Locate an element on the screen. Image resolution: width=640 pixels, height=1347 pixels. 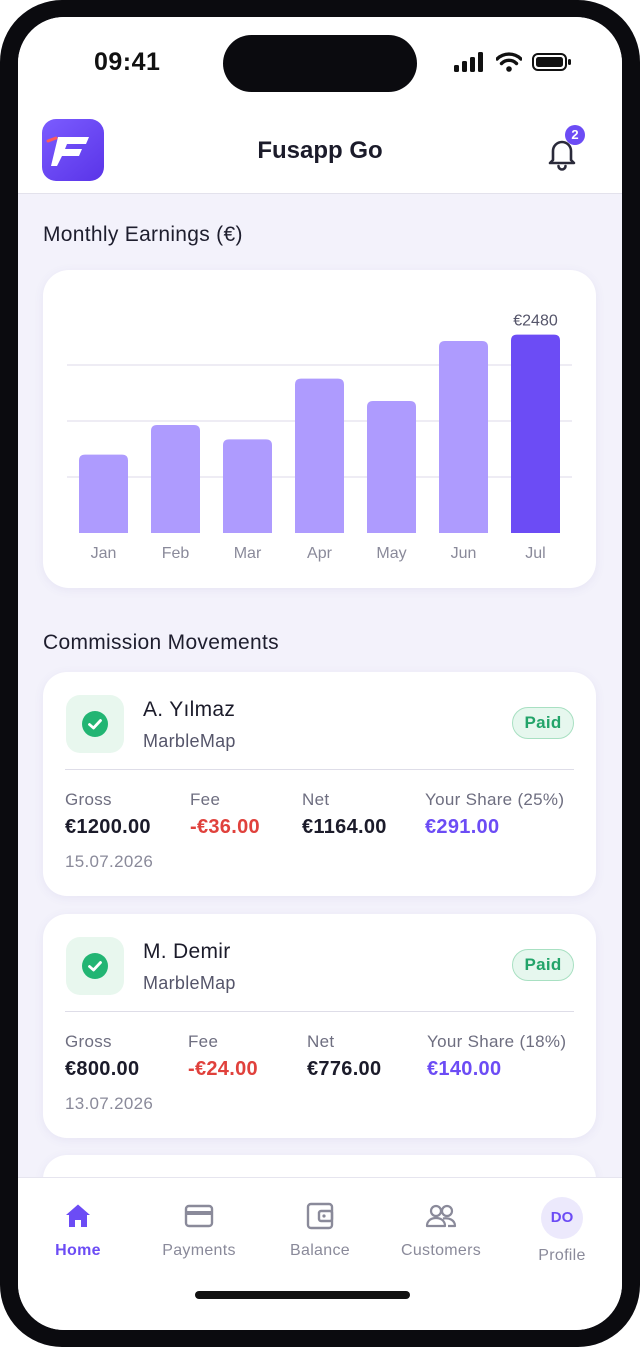
tab-home: Home is located at coordinates (78, 1230).